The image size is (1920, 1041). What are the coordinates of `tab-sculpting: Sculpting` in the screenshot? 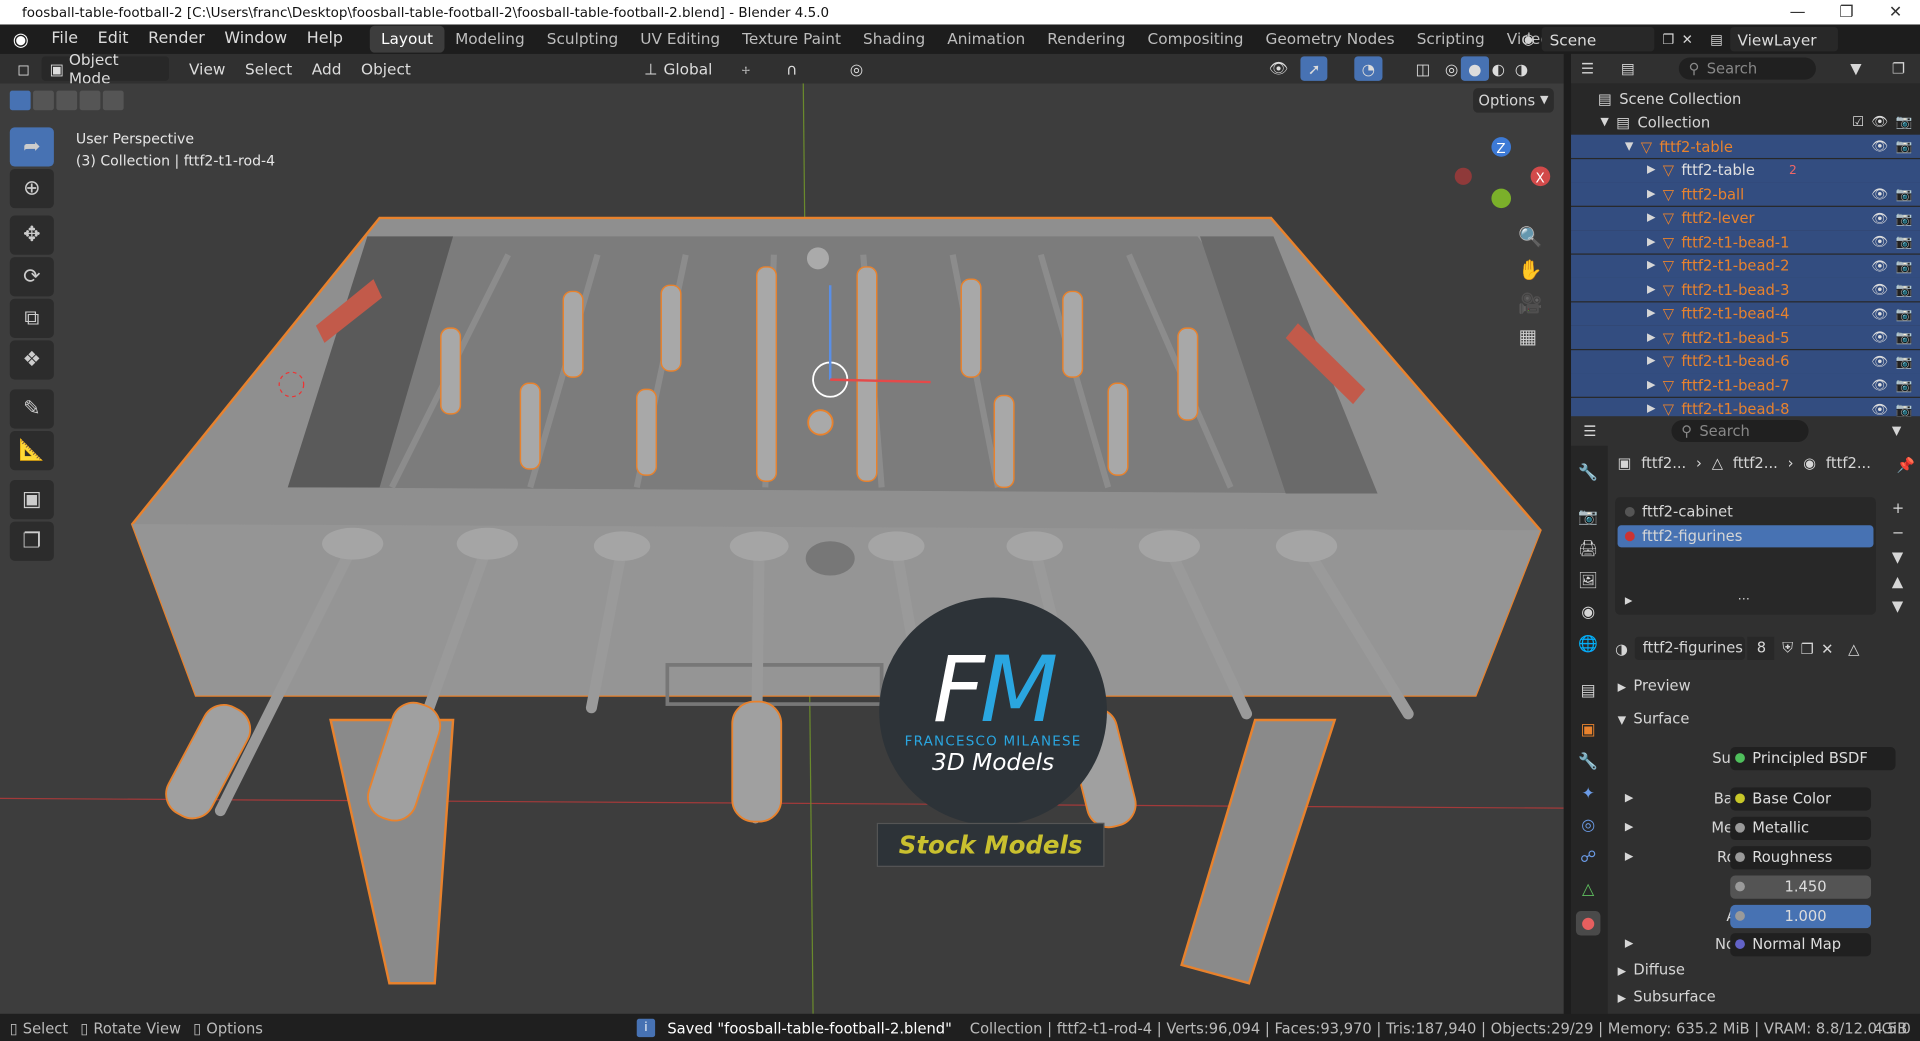 It's located at (583, 39).